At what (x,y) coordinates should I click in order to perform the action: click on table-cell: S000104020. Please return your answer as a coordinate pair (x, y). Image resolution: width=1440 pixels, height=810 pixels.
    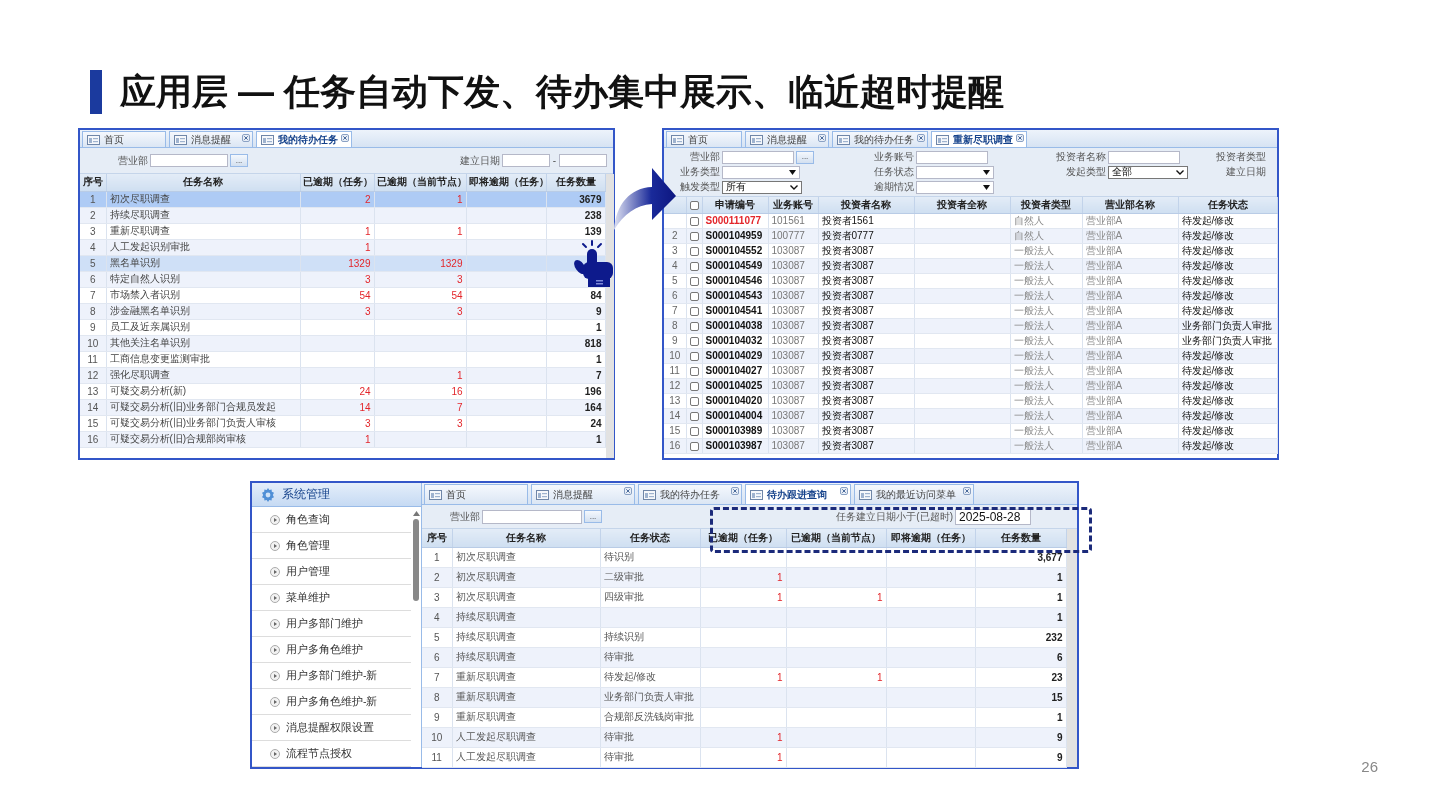
    Looking at the image, I should click on (735, 400).